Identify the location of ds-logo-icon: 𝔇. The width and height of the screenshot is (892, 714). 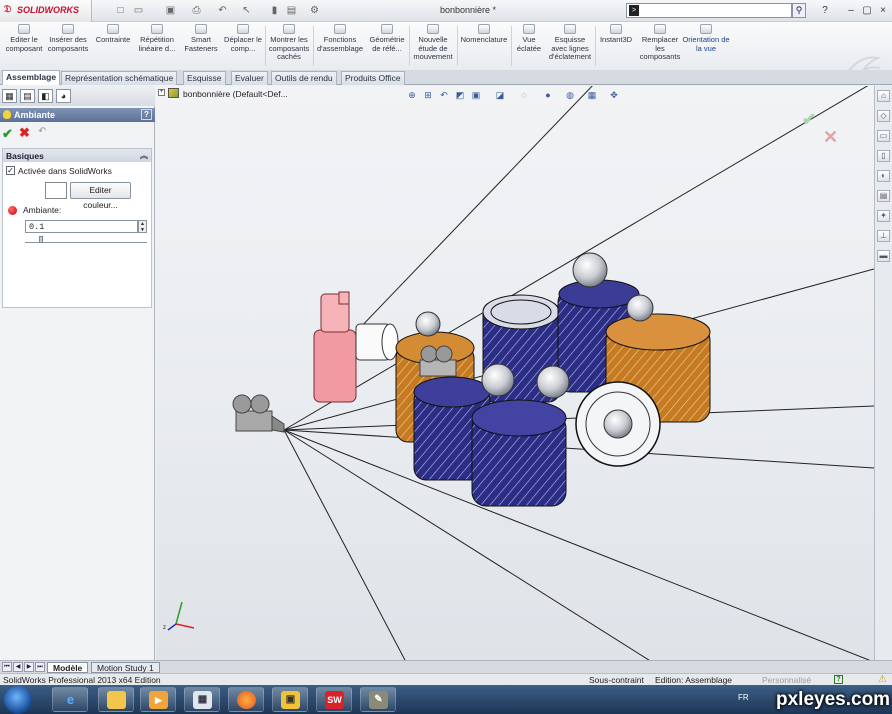
(8, 9).